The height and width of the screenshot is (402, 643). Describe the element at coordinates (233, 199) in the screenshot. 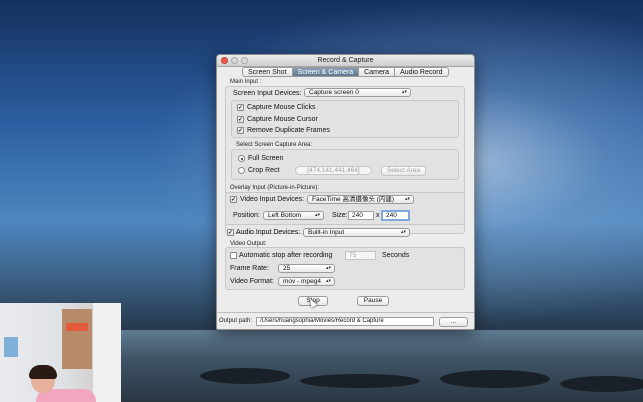

I see `video-input-devices-checkbox: ✓` at that location.